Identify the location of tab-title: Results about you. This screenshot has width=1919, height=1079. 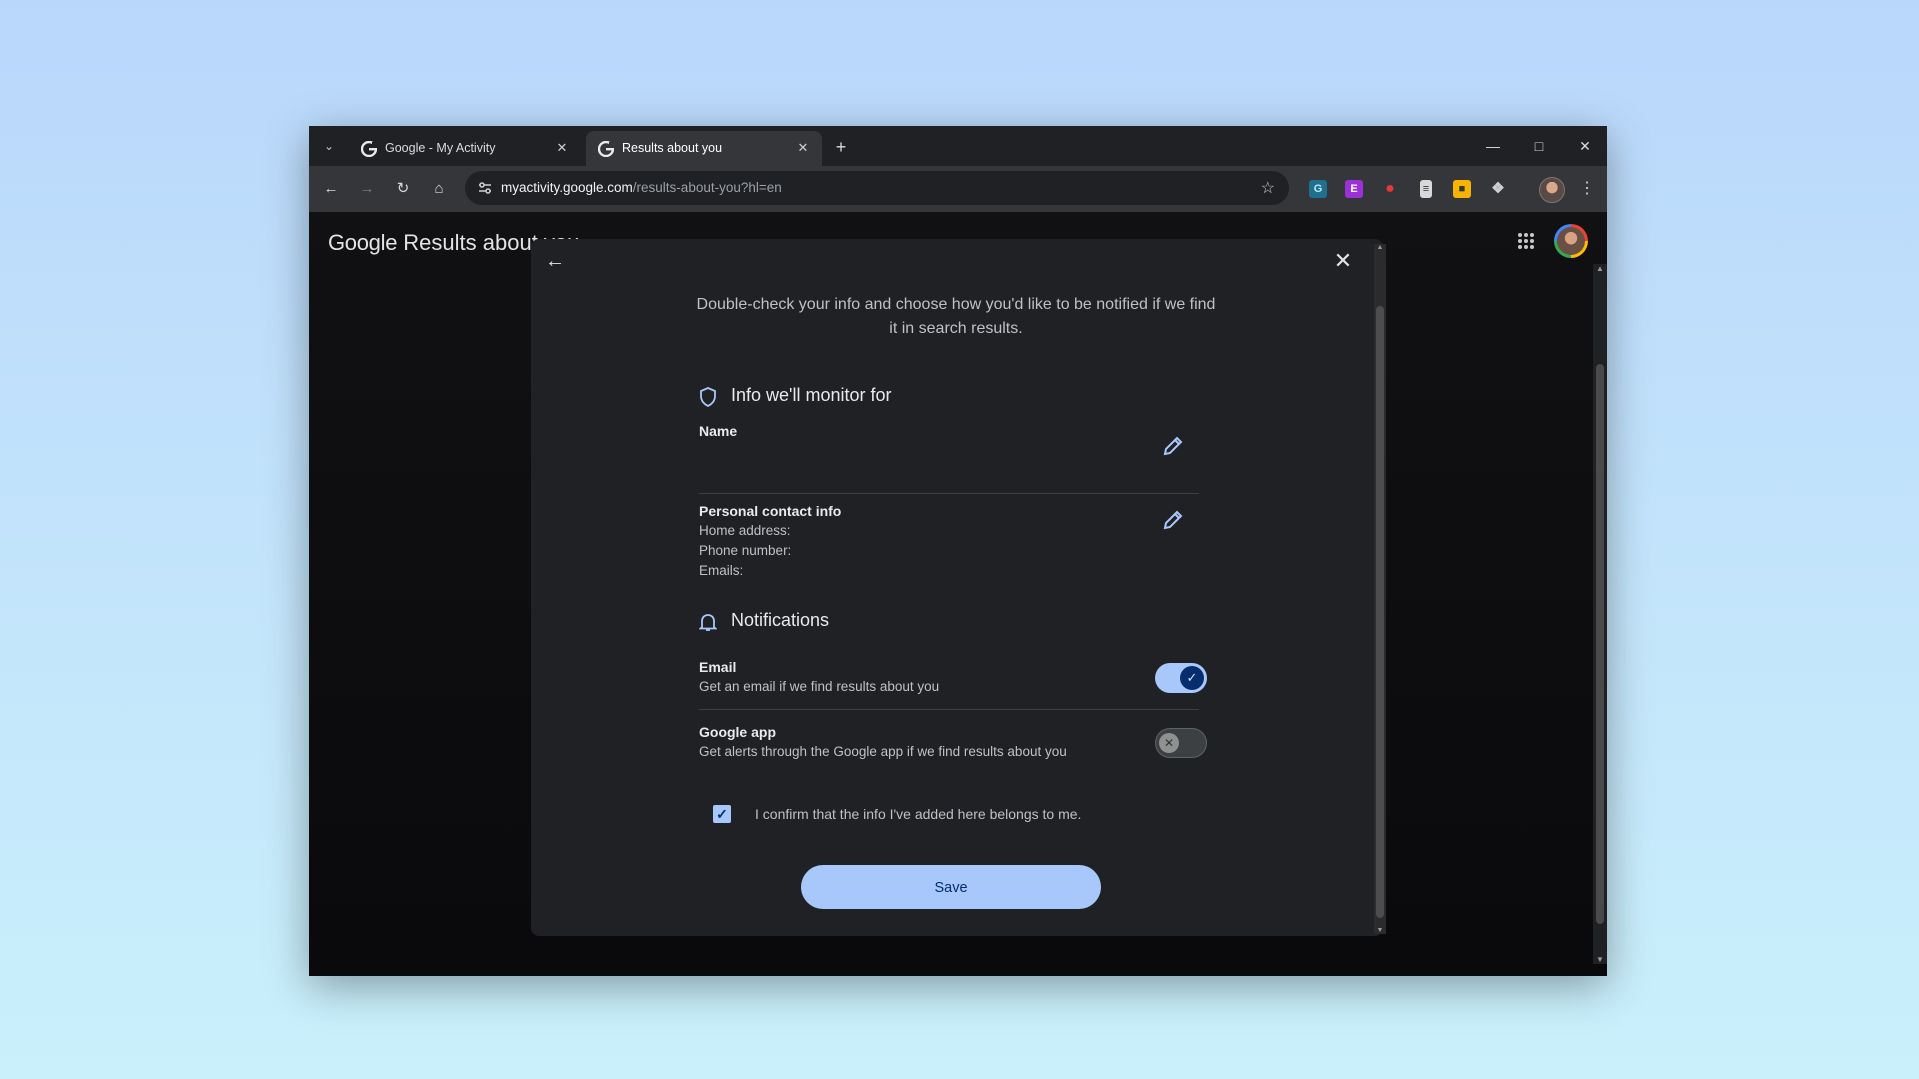
(672, 148).